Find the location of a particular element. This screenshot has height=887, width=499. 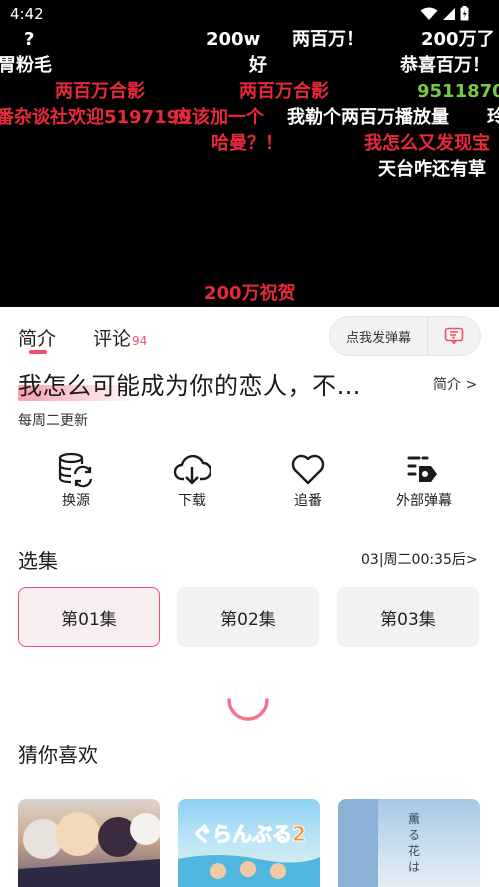

tab-comments-label: 评论 is located at coordinates (112, 339).